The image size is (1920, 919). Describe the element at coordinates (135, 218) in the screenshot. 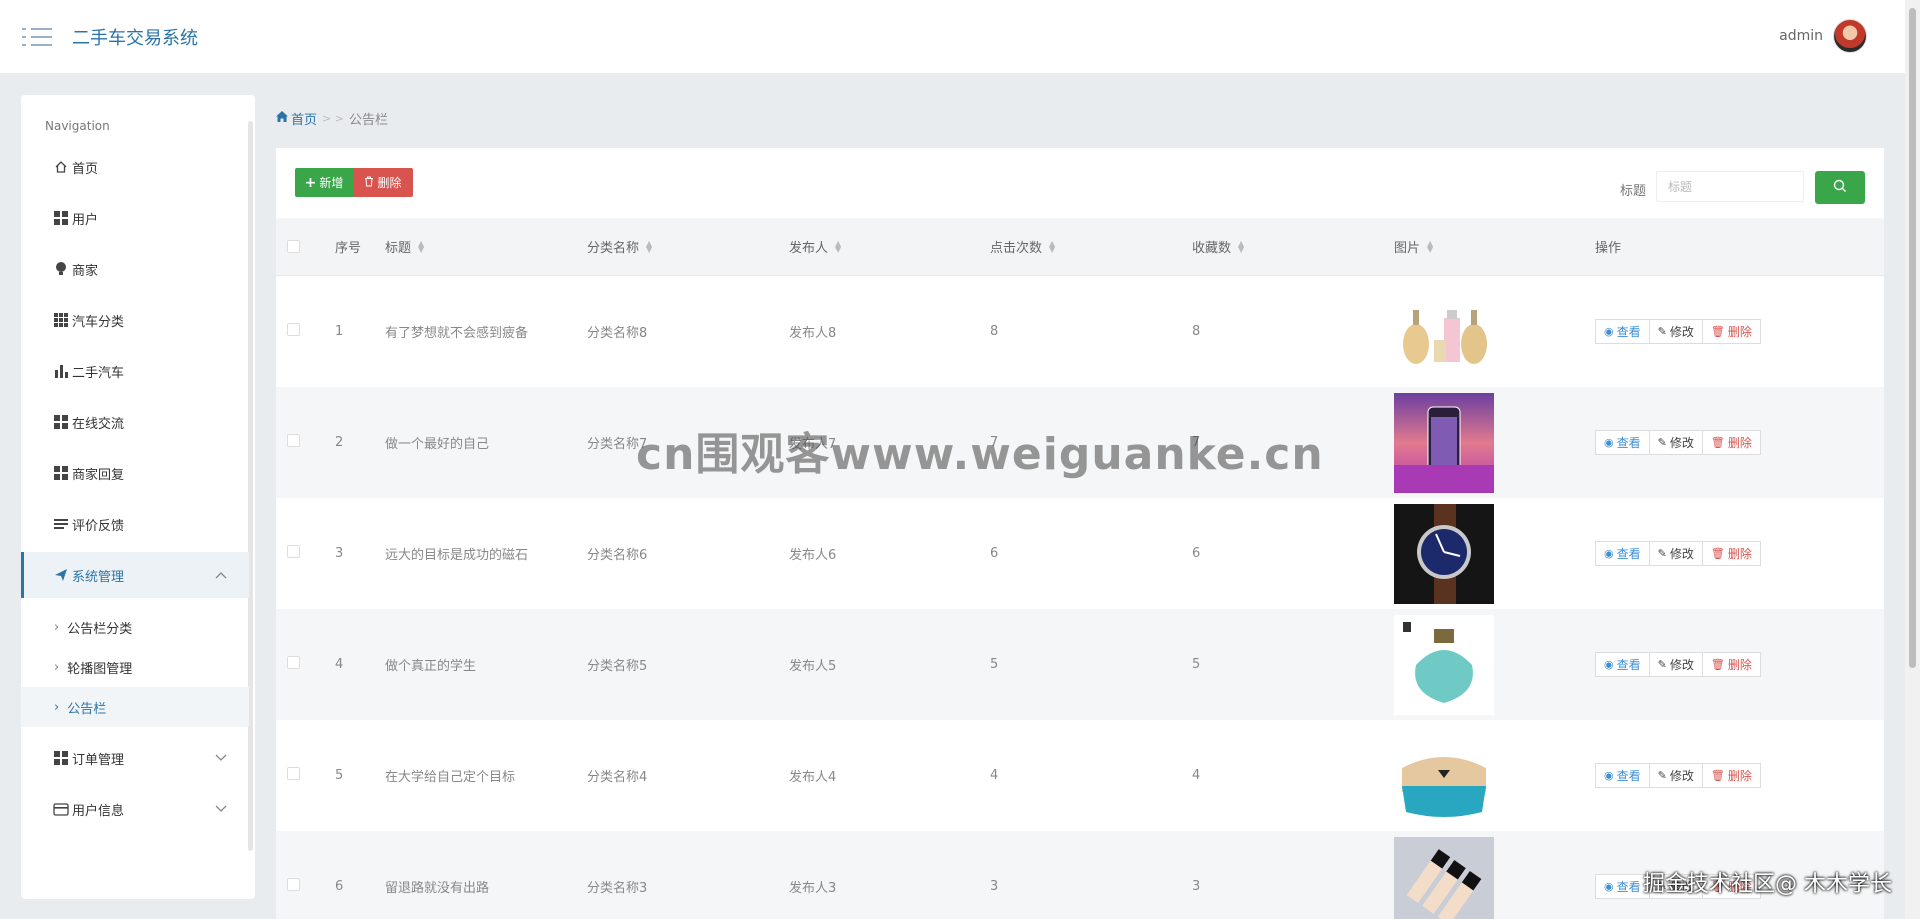

I see `sidebar-item-users: 用户` at that location.